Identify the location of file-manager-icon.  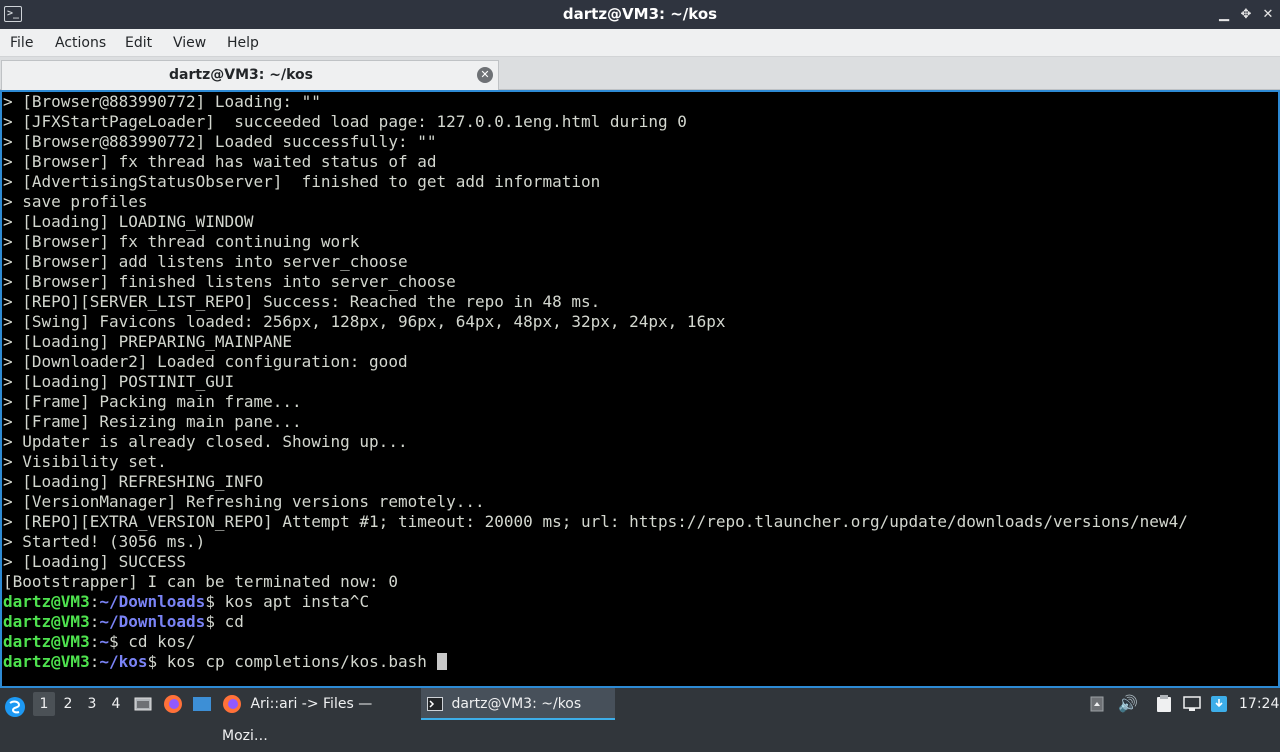
(203, 704).